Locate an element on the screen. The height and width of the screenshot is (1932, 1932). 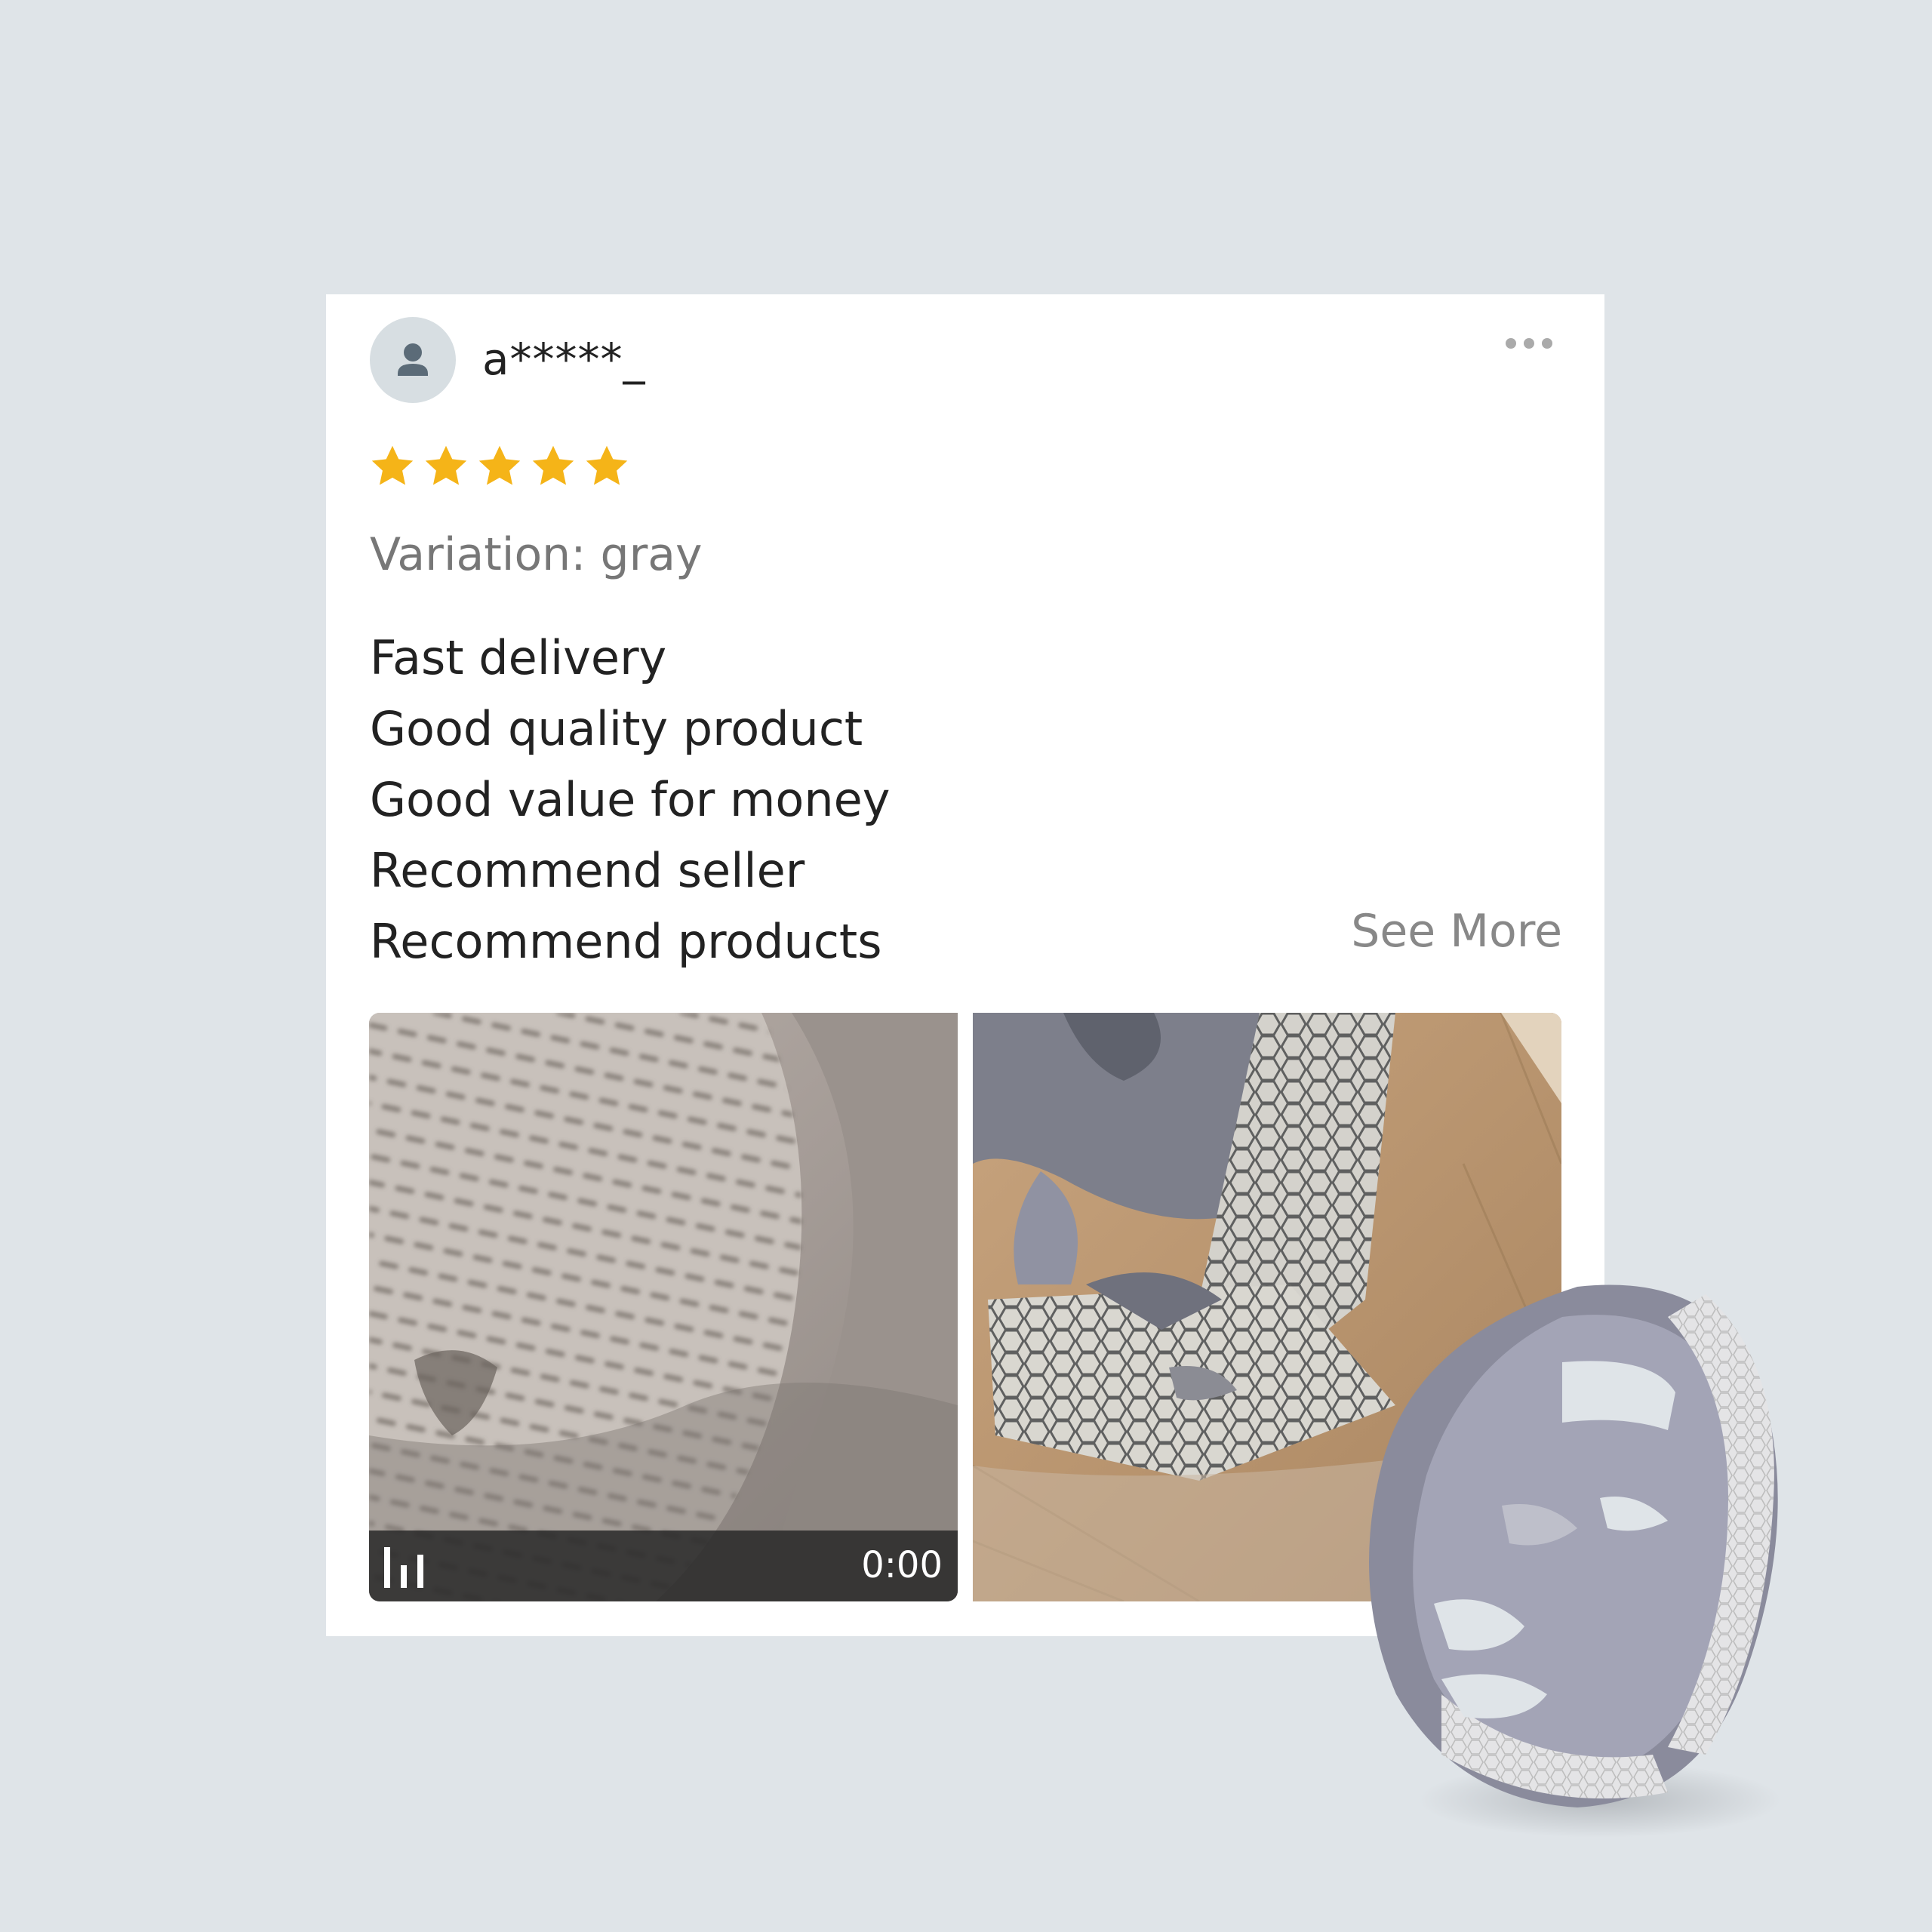
review-line: Good quality product is located at coordinates (616, 728).